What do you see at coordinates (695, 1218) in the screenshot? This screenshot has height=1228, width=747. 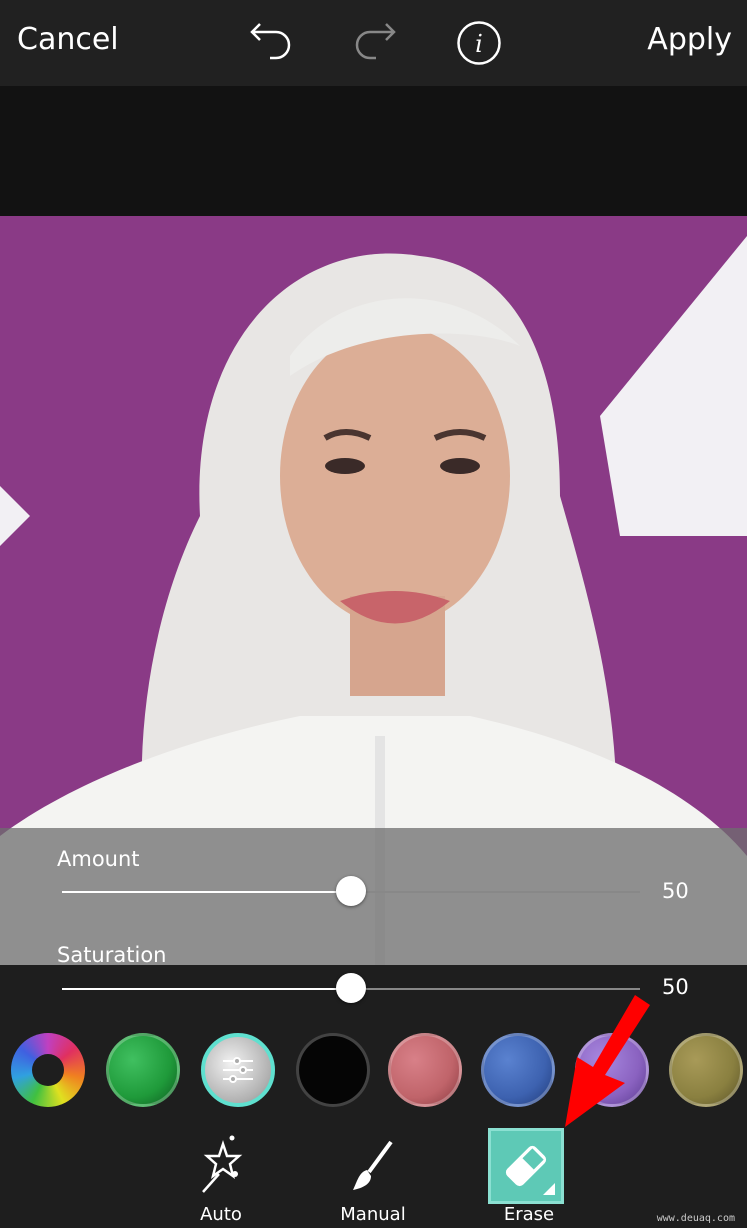 I see `watermark: www.deuaq.com` at bounding box center [695, 1218].